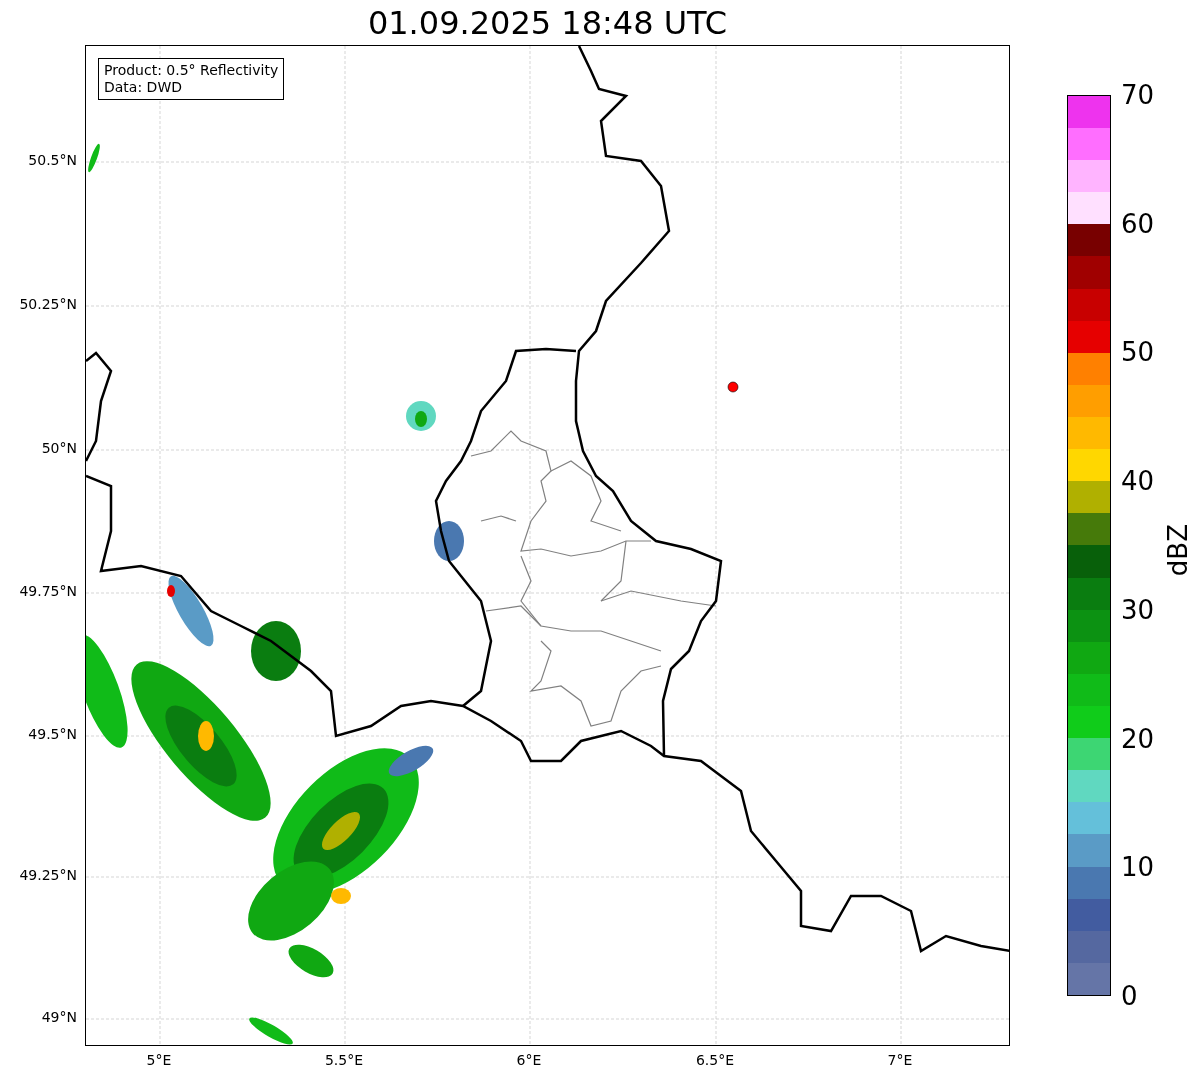 The image size is (1202, 1081). What do you see at coordinates (1129, 996) in the screenshot?
I see `colorbar-tick-label: 0` at bounding box center [1129, 996].